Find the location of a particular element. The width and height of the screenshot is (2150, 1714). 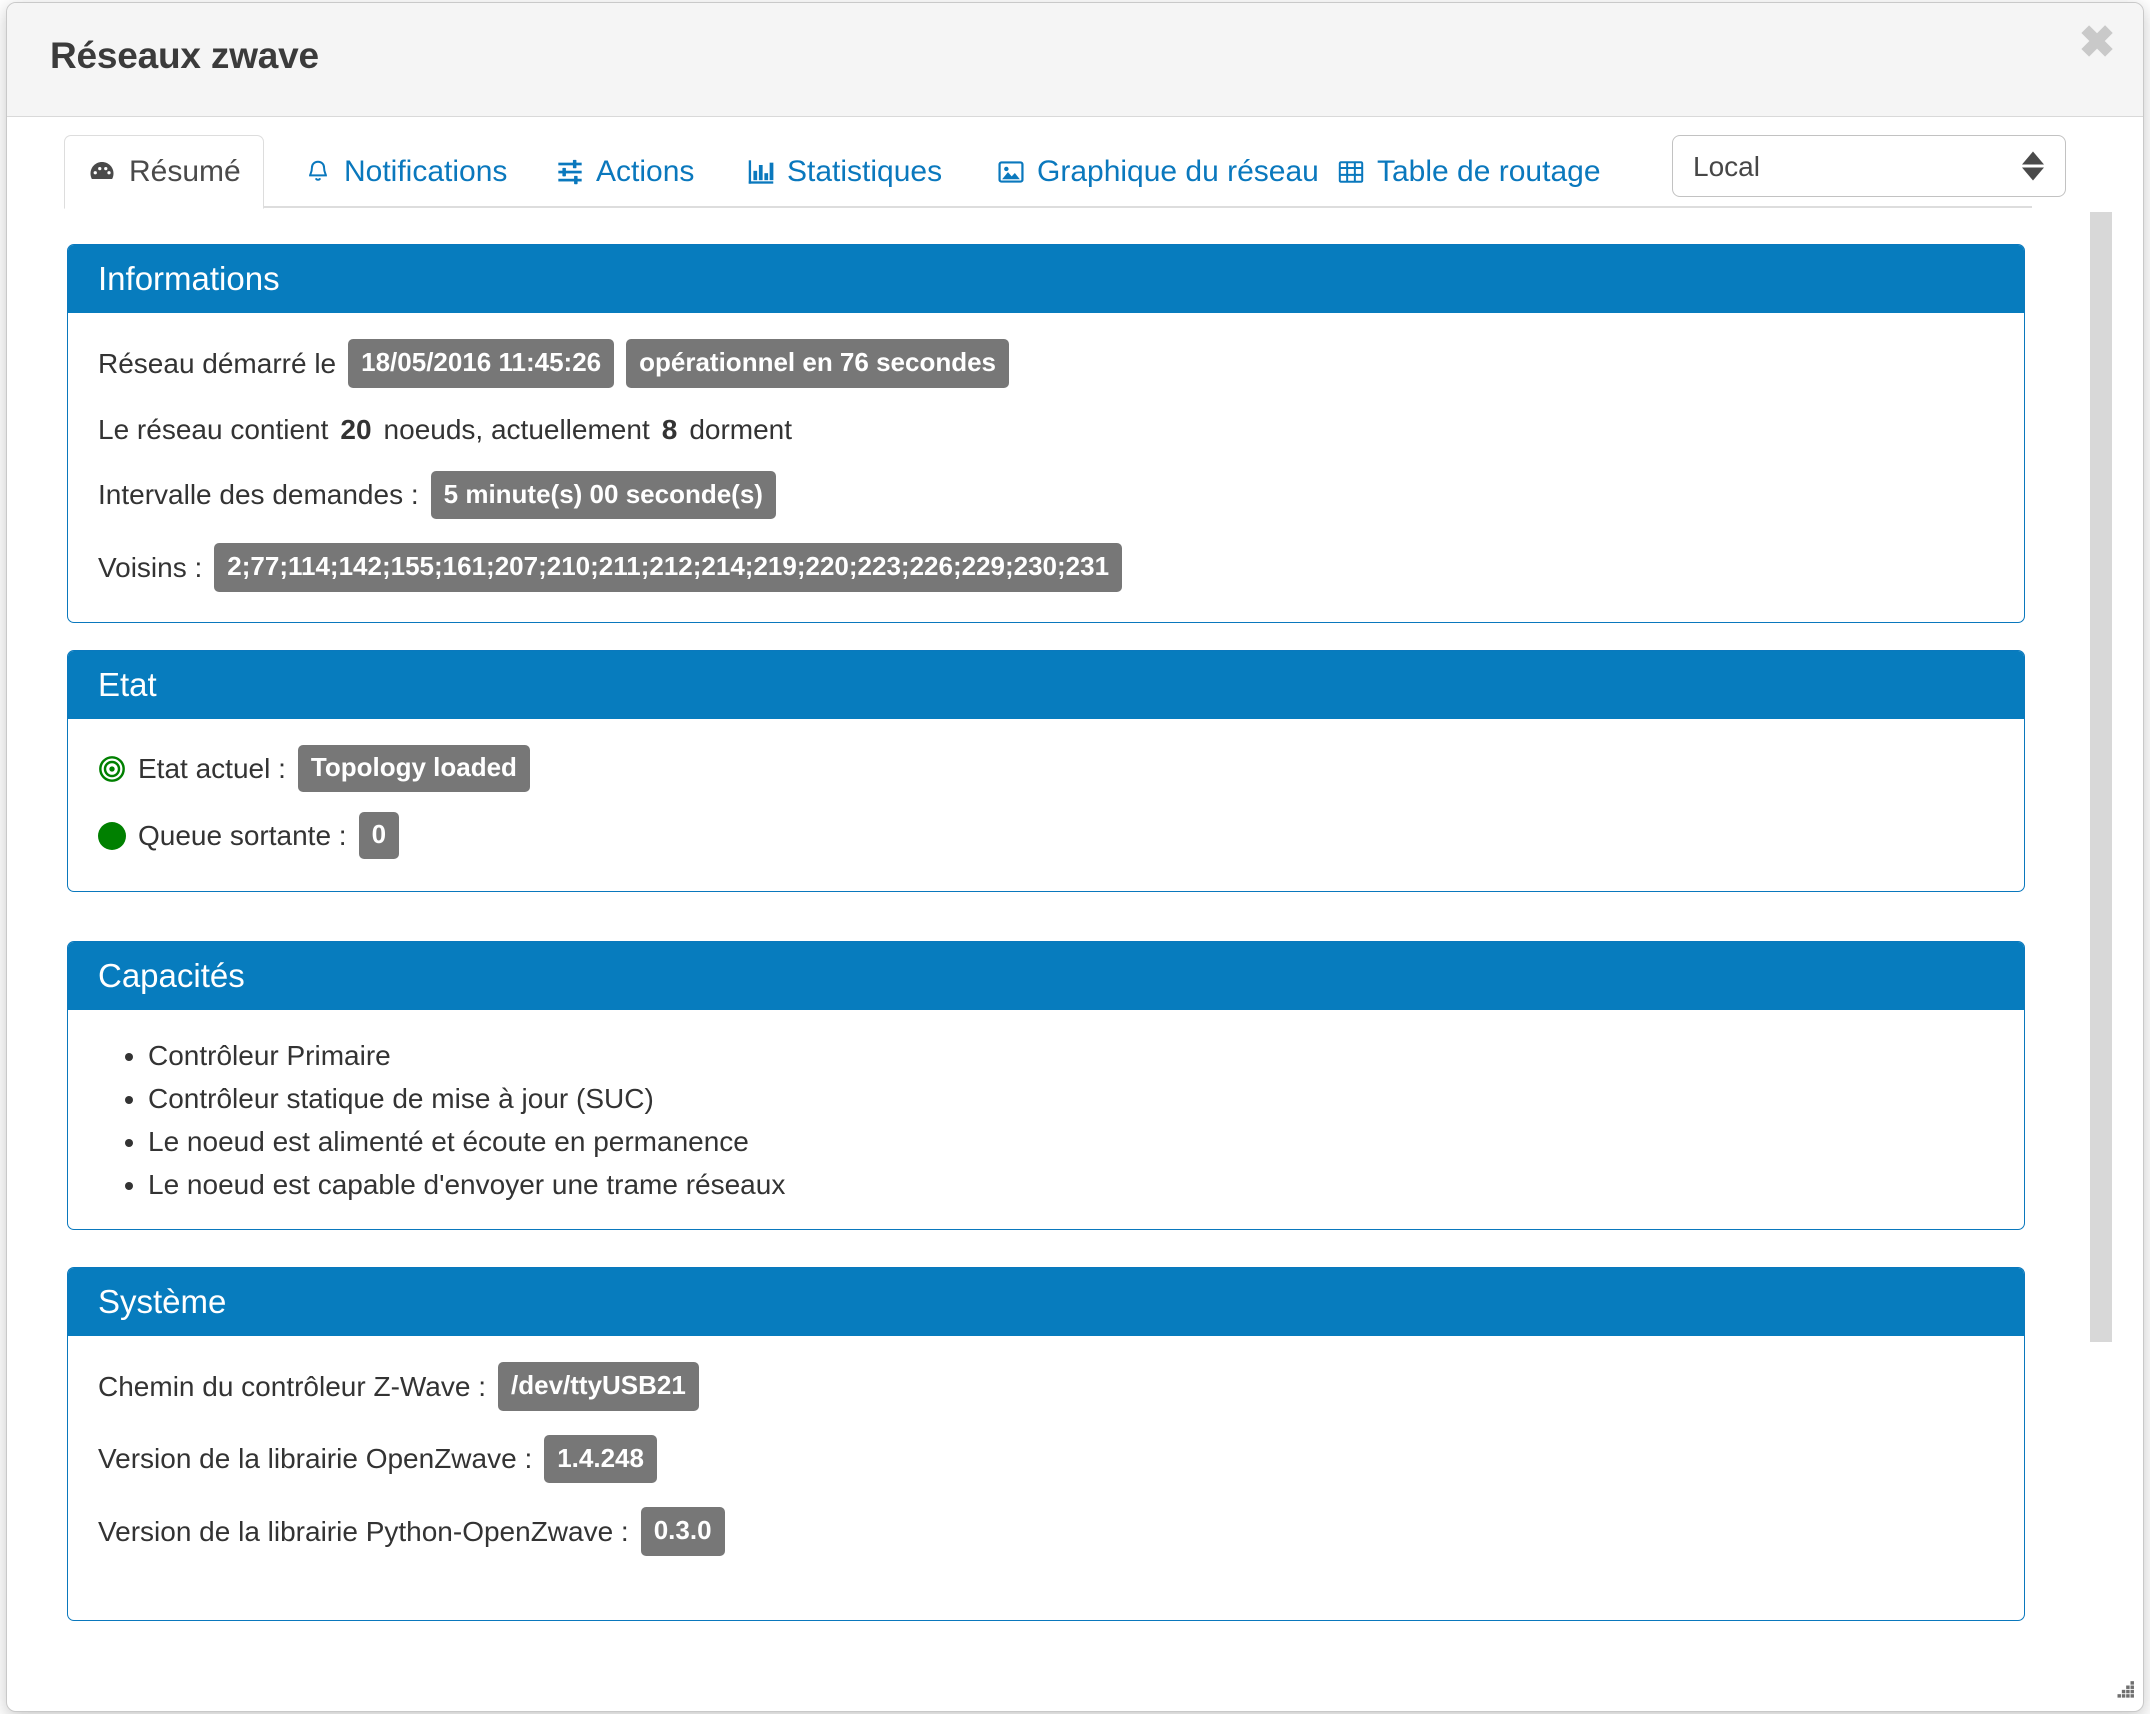

tab-label-notifications: Notifications is located at coordinates (426, 171).